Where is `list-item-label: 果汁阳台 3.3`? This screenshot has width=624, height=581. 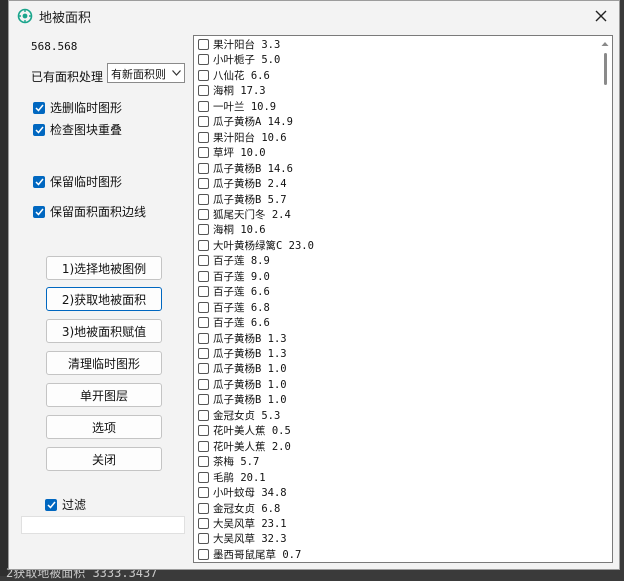 list-item-label: 果汁阳台 3.3 is located at coordinates (247, 45).